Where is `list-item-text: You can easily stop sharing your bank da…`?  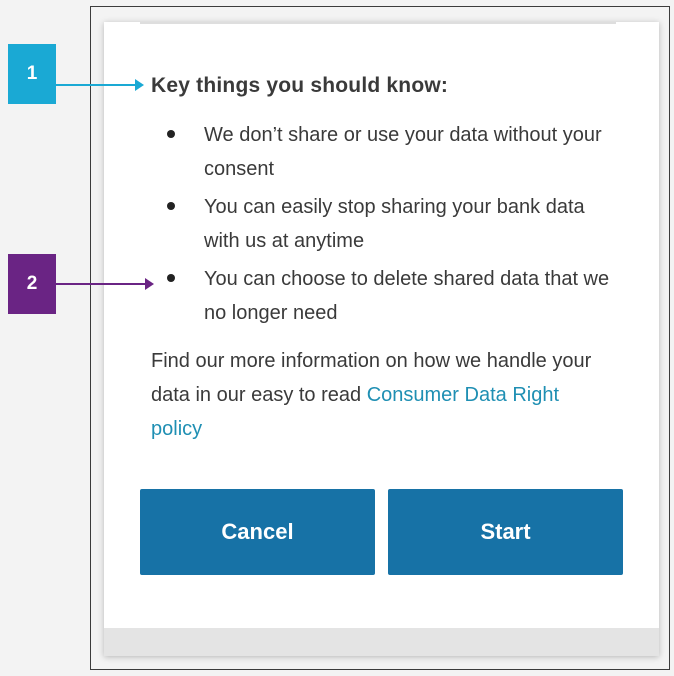 list-item-text: You can easily stop sharing your bank da… is located at coordinates (394, 224).